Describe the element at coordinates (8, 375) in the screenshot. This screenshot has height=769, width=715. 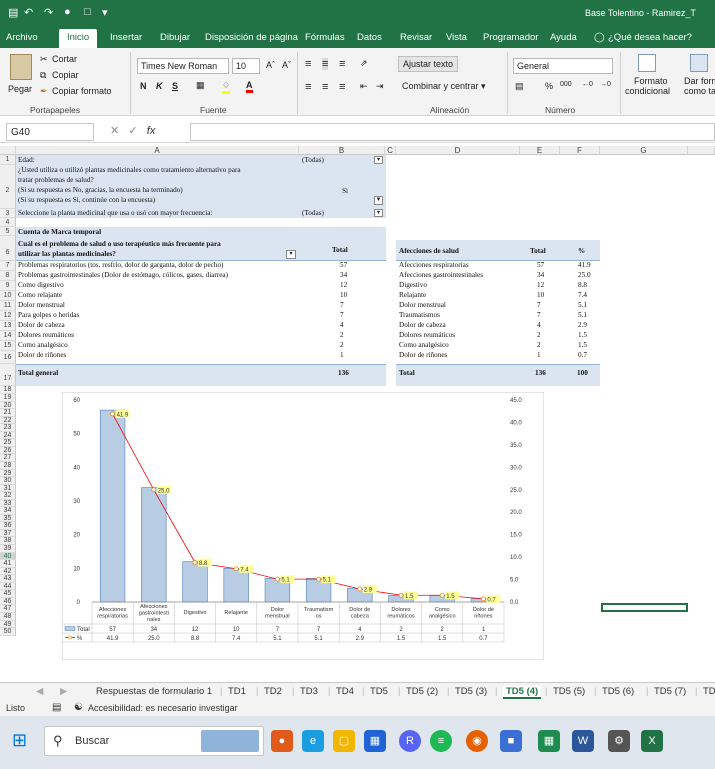
I see `row-header: 17` at that location.